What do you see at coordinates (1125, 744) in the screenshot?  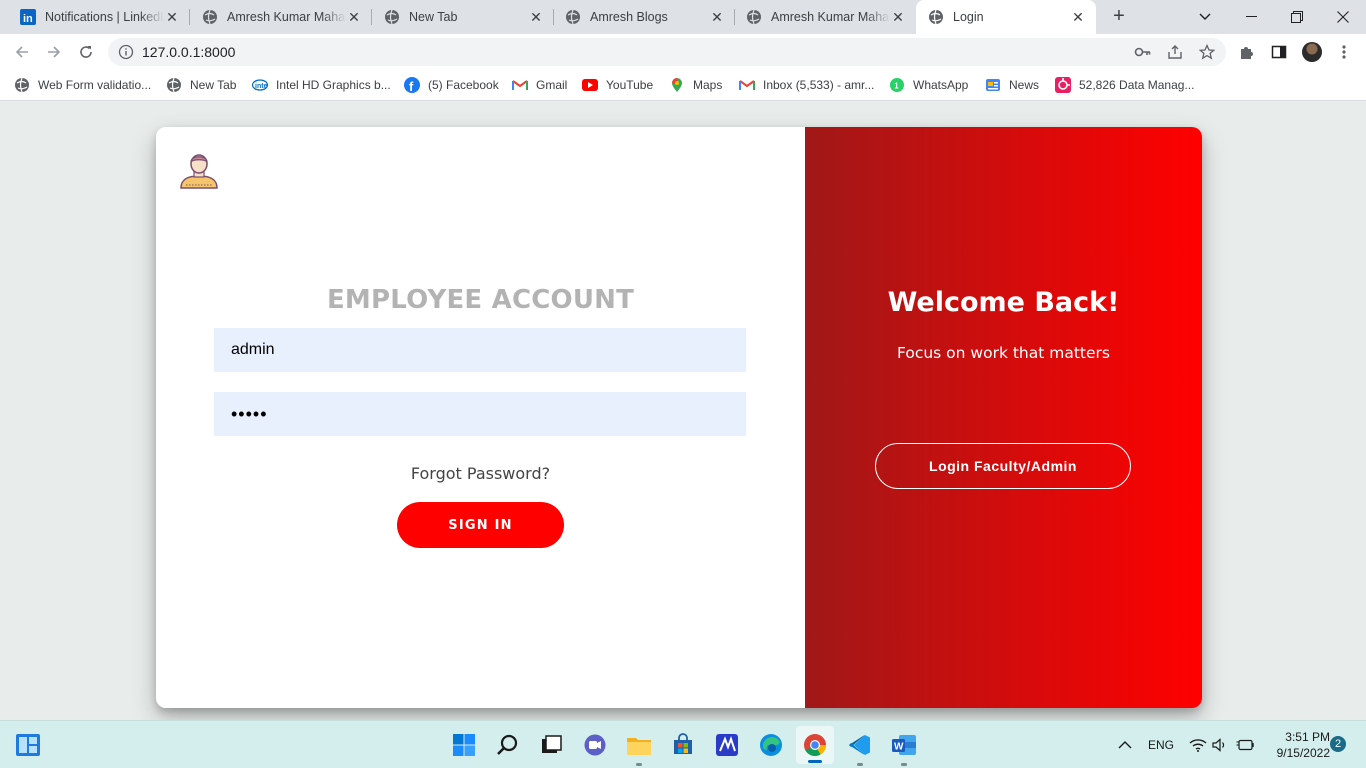 I see `show-hidden-icons-chevron-icon` at bounding box center [1125, 744].